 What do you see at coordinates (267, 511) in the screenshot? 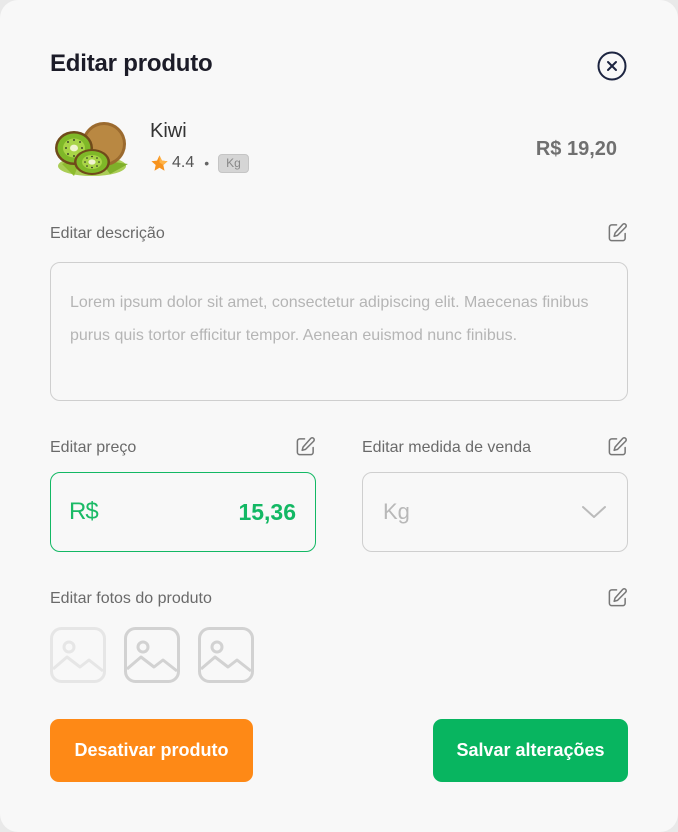
I see `price-input-value: 15,36` at bounding box center [267, 511].